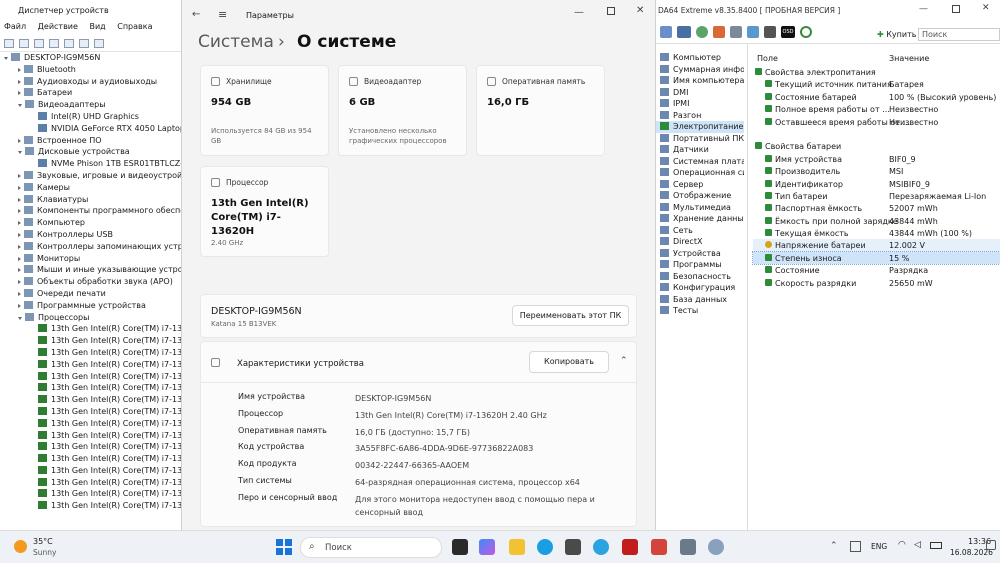  I want to click on device-category: Очереди печати, so click(91, 294).